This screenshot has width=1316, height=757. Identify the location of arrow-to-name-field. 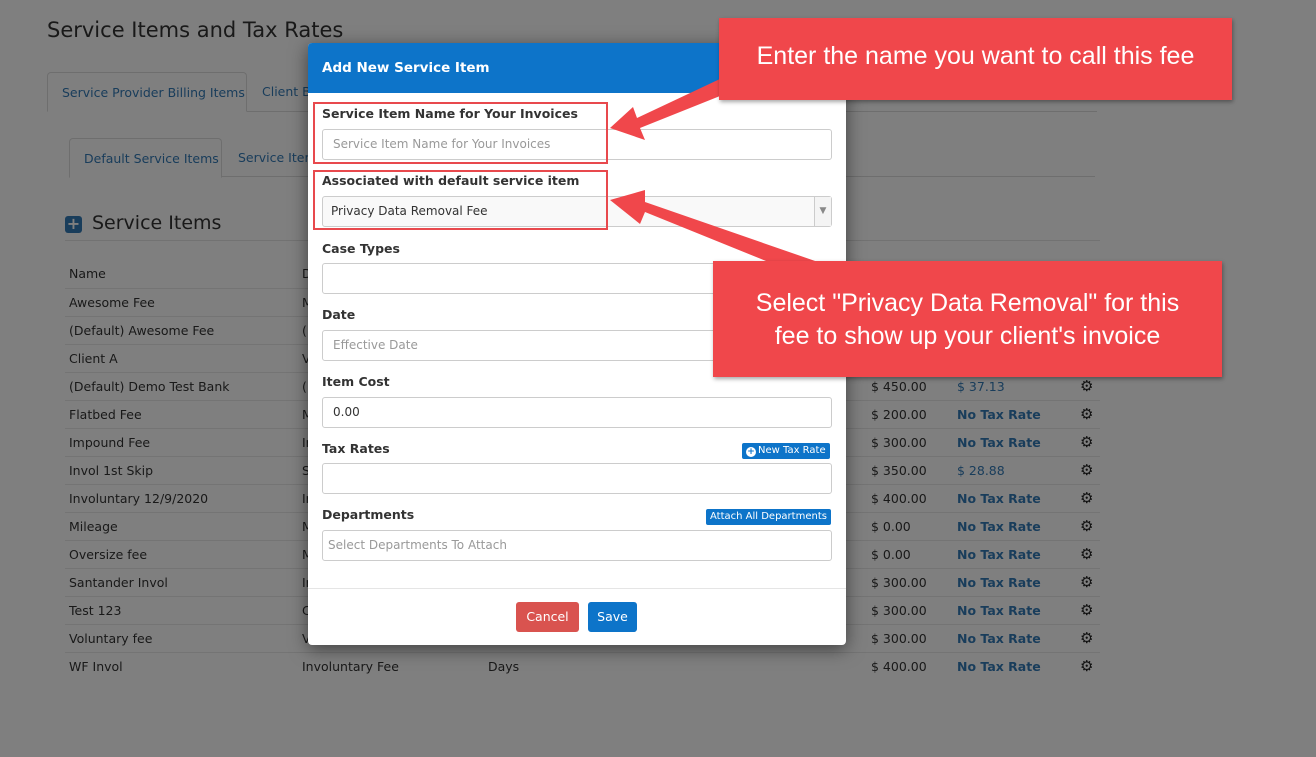
(672, 109).